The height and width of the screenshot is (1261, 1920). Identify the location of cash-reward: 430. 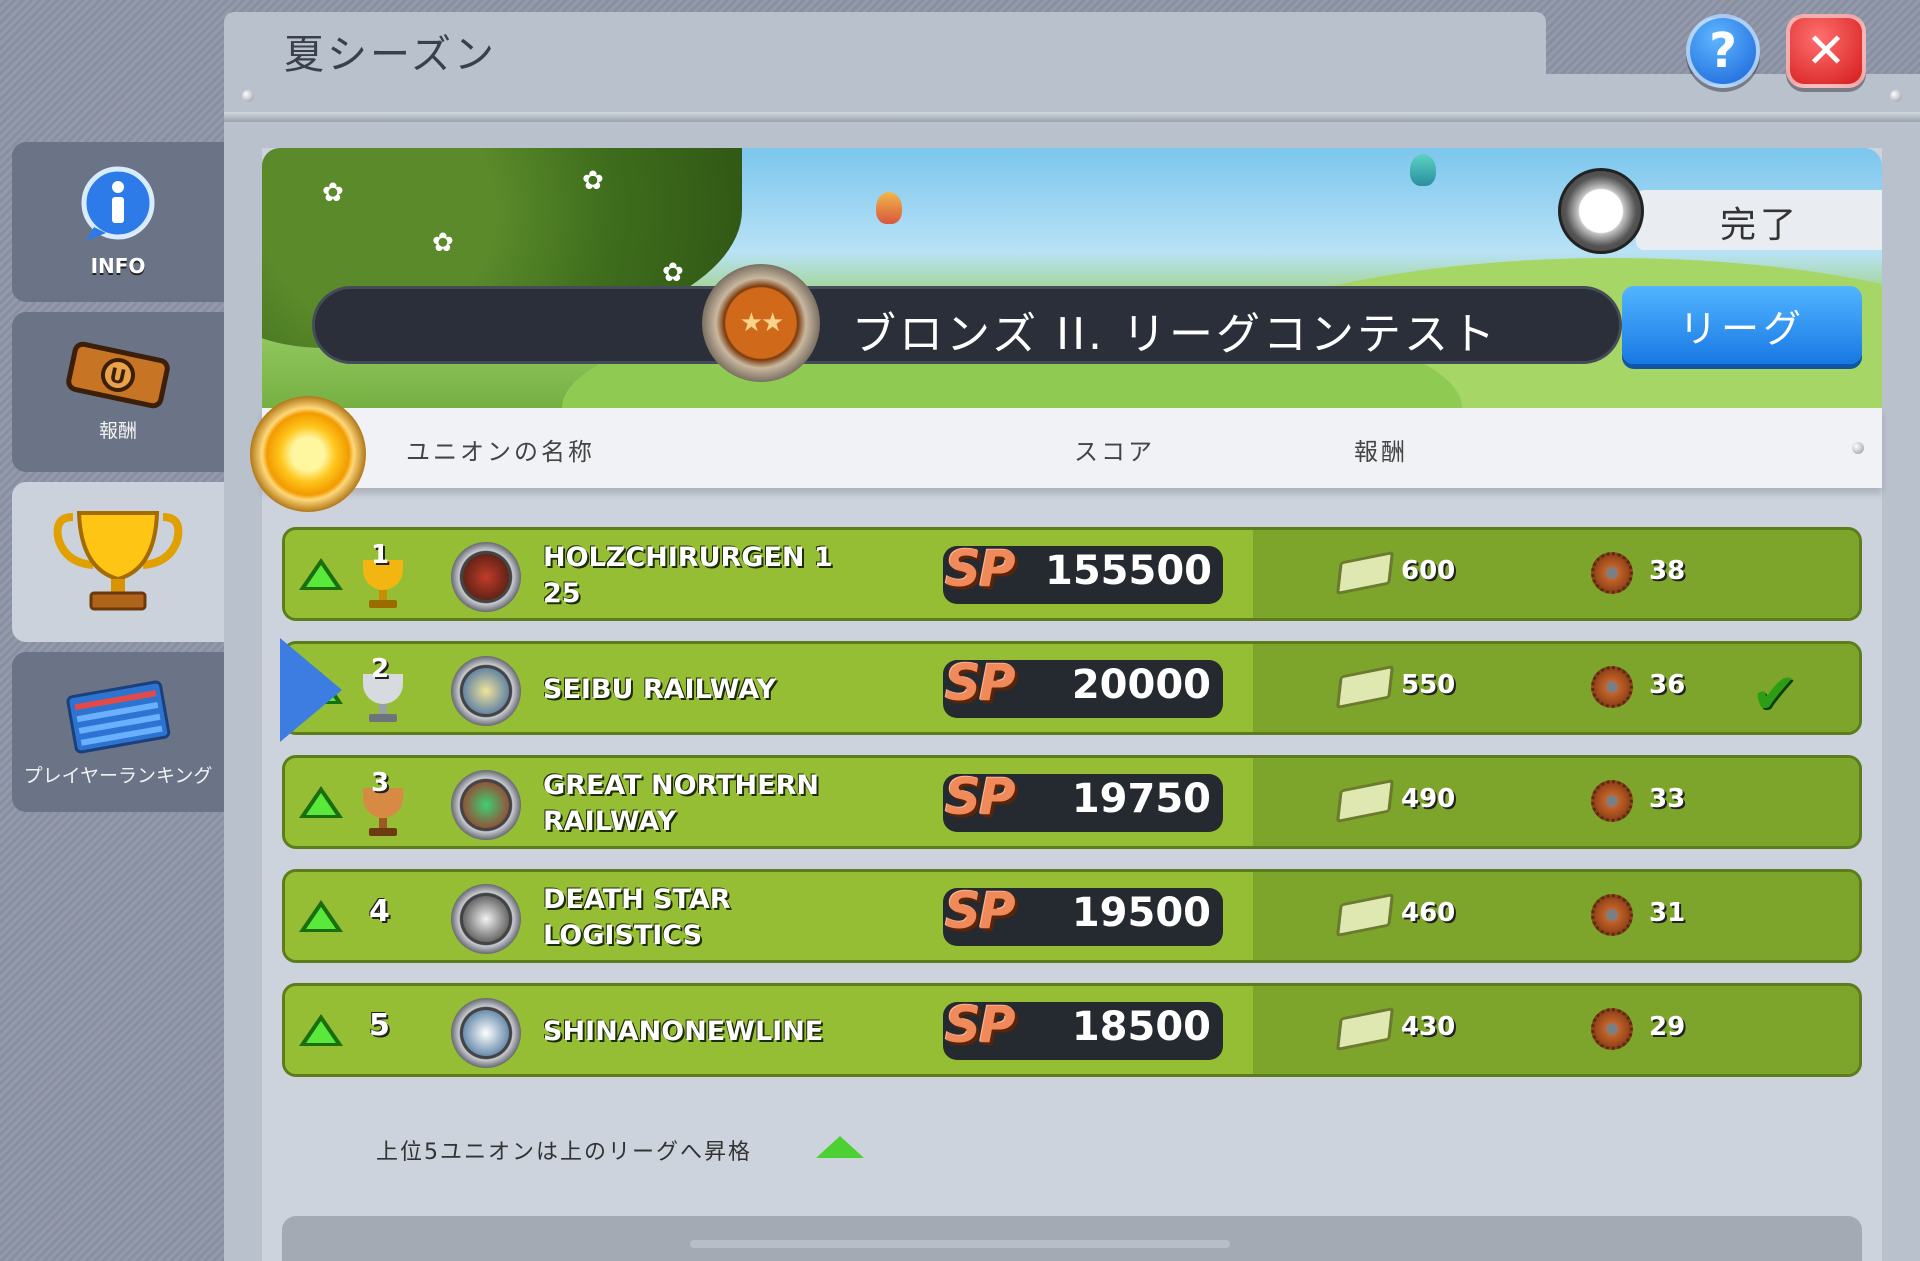
(1428, 1027).